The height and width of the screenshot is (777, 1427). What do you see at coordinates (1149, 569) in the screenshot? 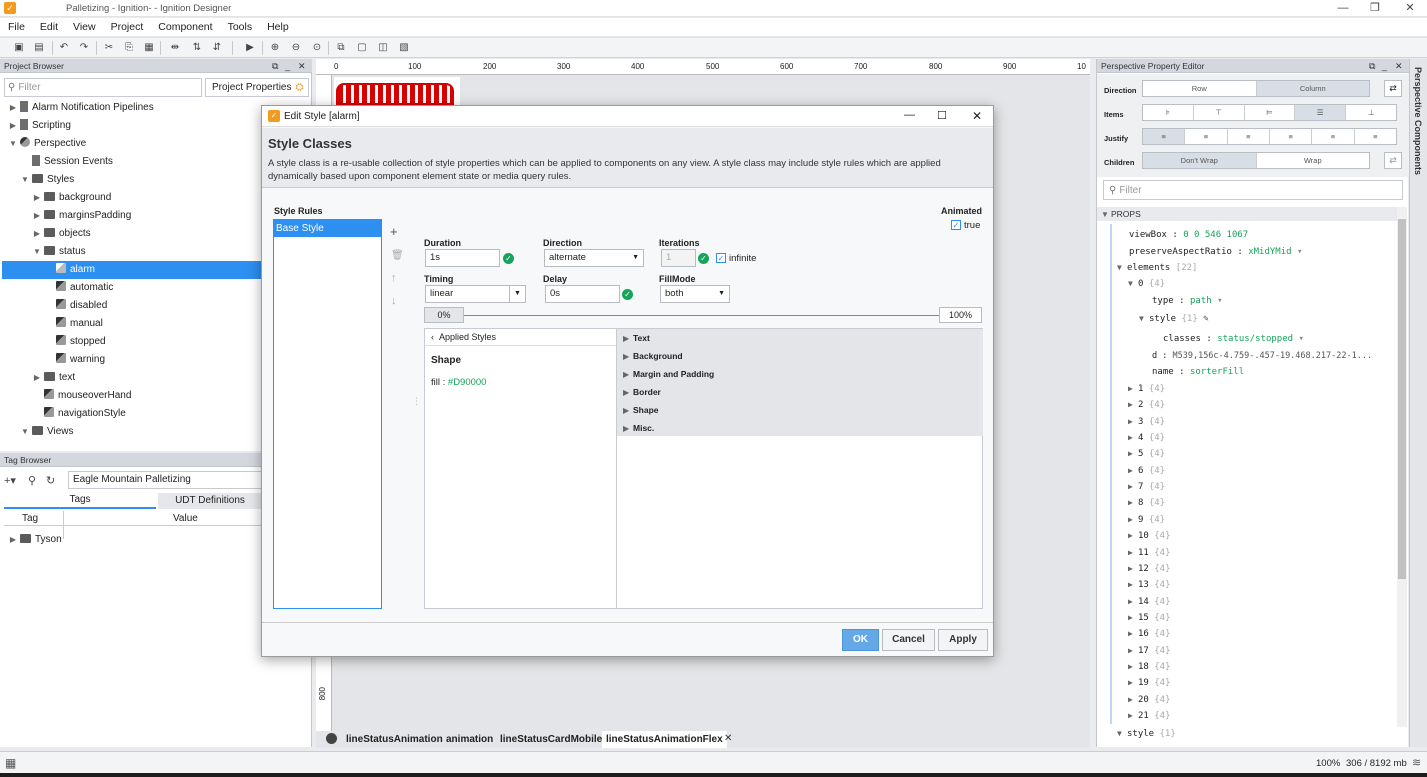
I see `prop-element-row: ▶ 12 {4}` at bounding box center [1149, 569].